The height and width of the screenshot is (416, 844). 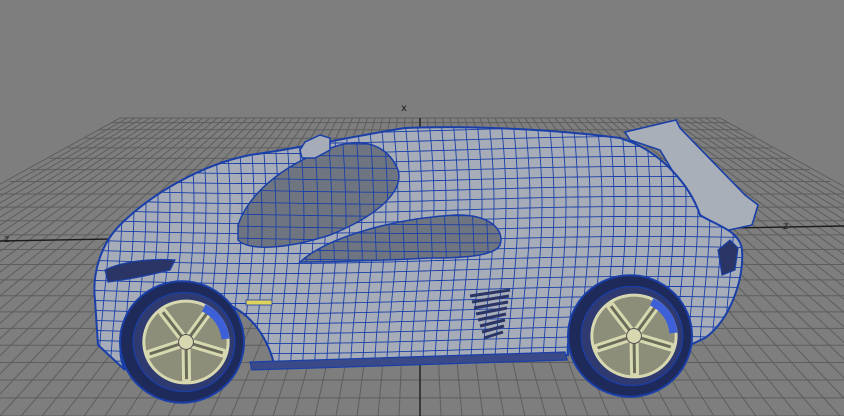 What do you see at coordinates (404, 108) in the screenshot?
I see `axis-label-x: x` at bounding box center [404, 108].